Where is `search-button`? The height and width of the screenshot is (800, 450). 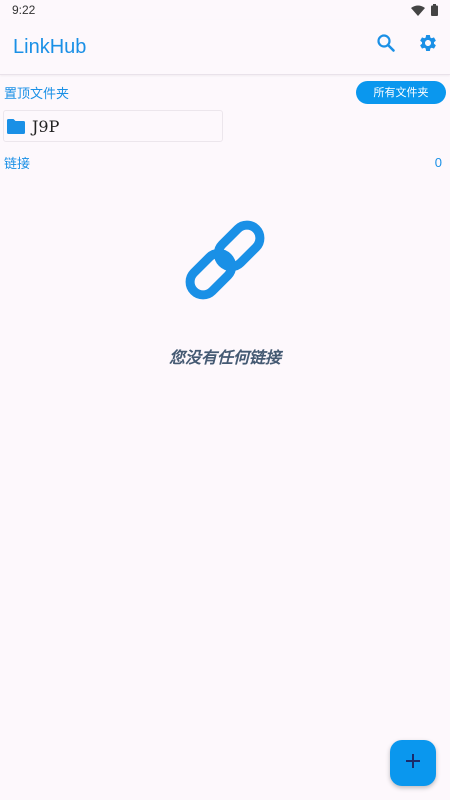 search-button is located at coordinates (386, 45).